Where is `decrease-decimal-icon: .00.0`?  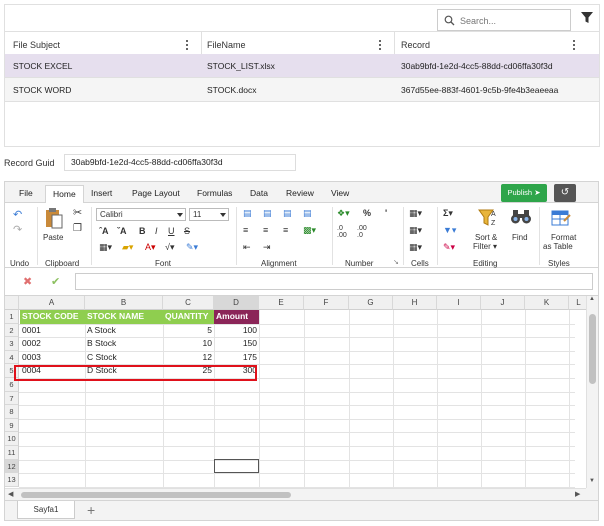
decrease-decimal-icon: .00.0 is located at coordinates (362, 232).